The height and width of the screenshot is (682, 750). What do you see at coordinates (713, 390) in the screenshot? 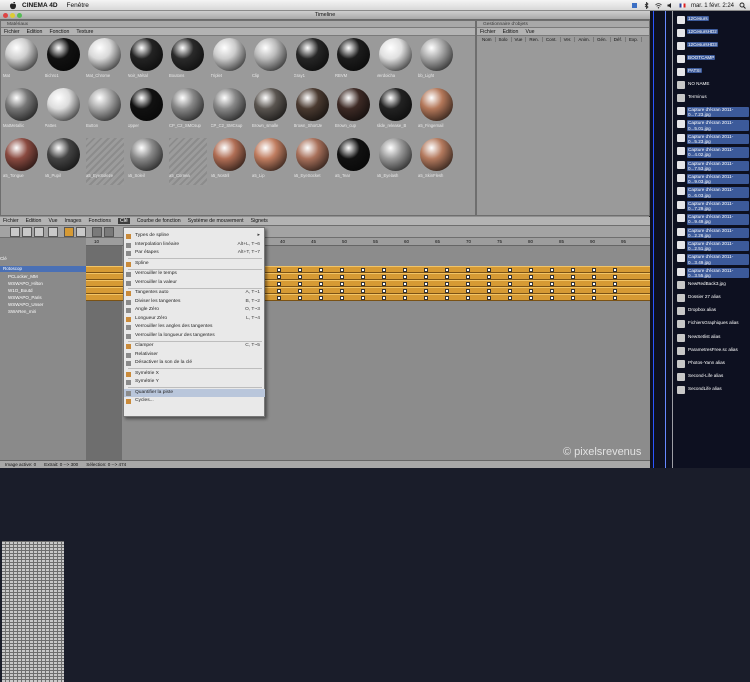
I see `desktop-item: SecondLife alias` at bounding box center [713, 390].